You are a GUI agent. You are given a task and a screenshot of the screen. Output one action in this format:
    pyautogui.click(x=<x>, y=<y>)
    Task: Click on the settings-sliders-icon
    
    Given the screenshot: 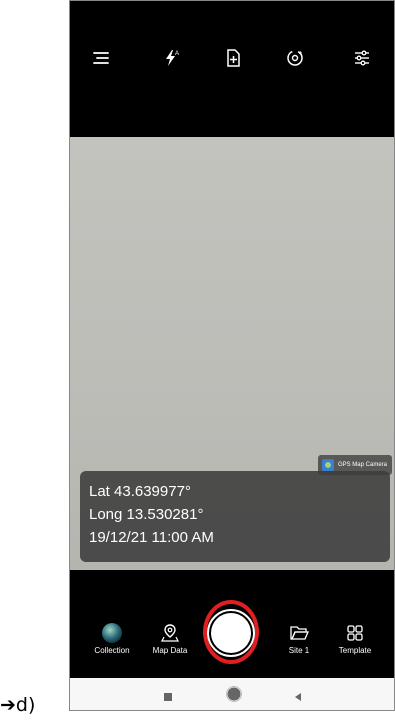 What is the action you would take?
    pyautogui.click(x=362, y=58)
    